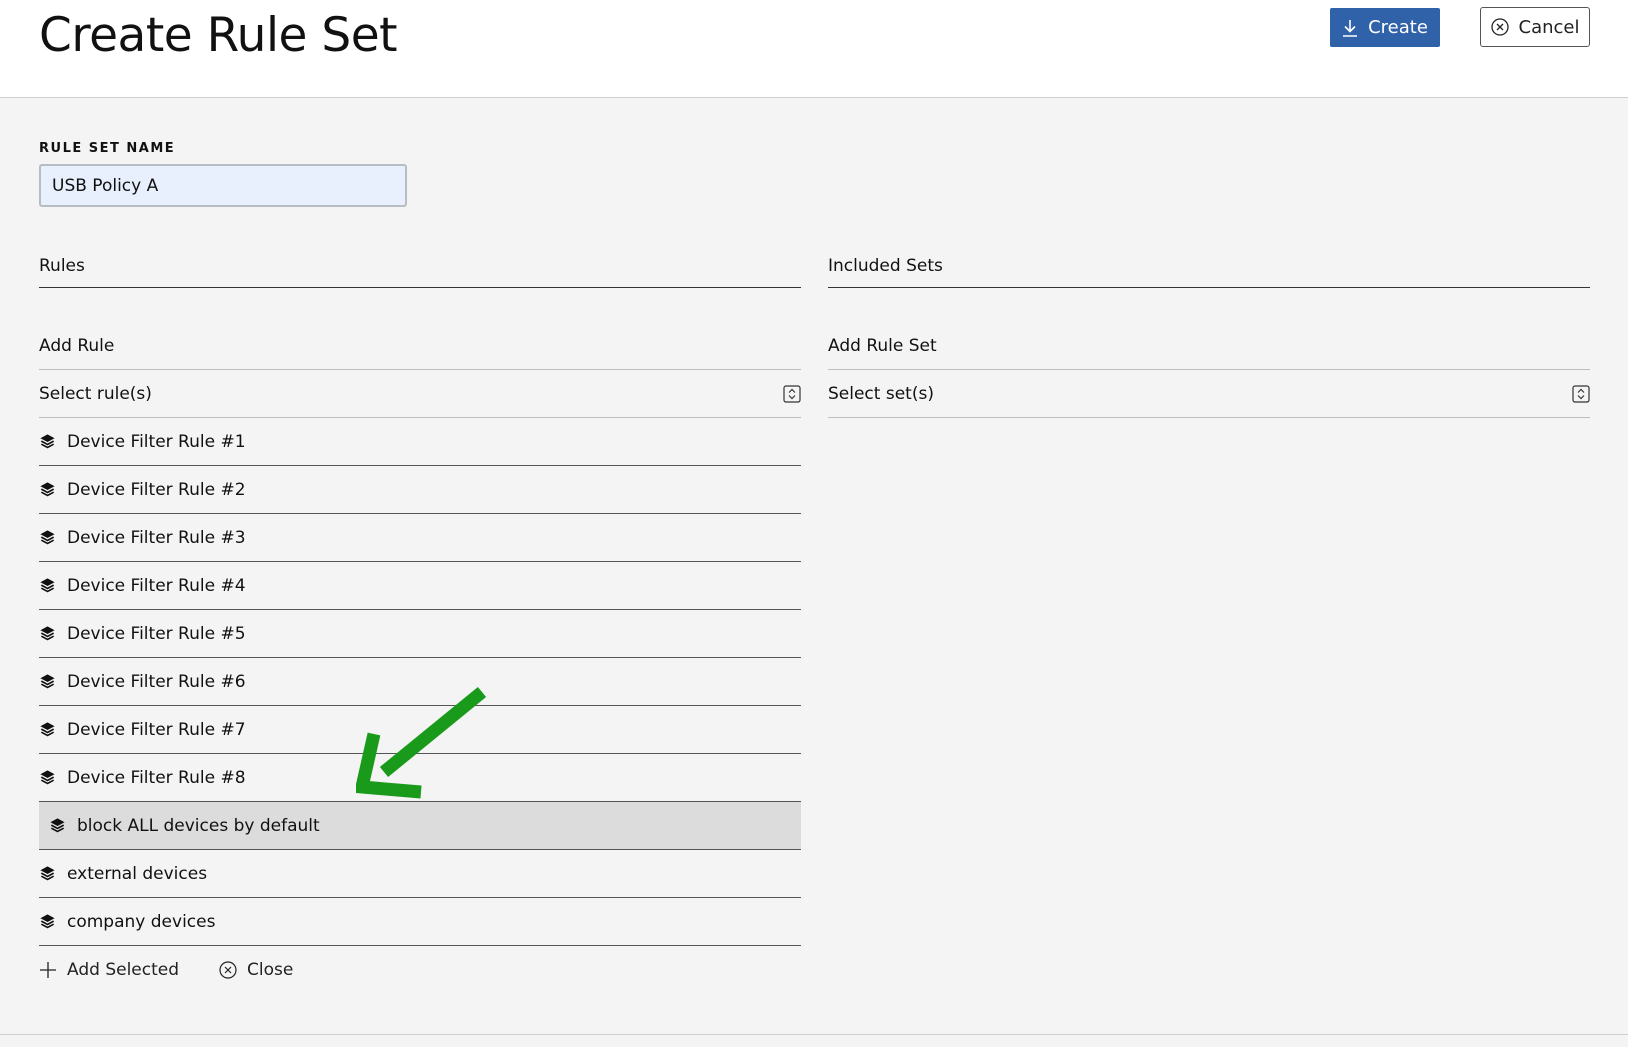 The image size is (1628, 1047). What do you see at coordinates (420, 394) in the screenshot?
I see `select-rules-dropdown: Select rule(s)` at bounding box center [420, 394].